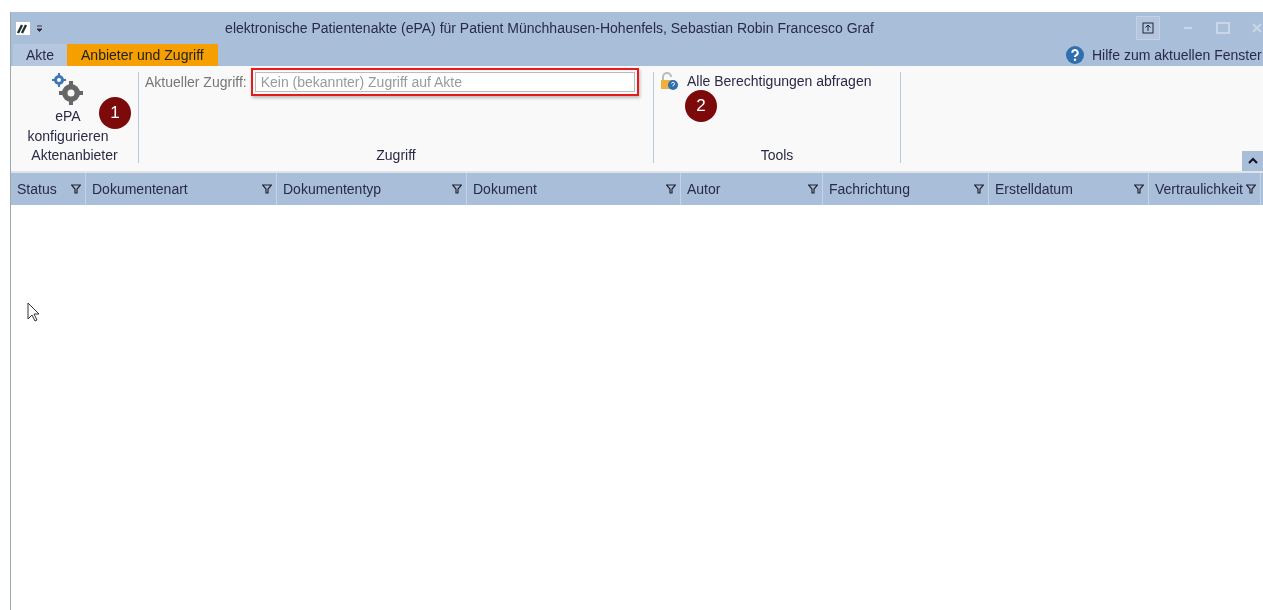 This screenshot has height=610, width=1263. What do you see at coordinates (142, 55) in the screenshot?
I see `ribbon-tab: Anbieter und Zugriff` at bounding box center [142, 55].